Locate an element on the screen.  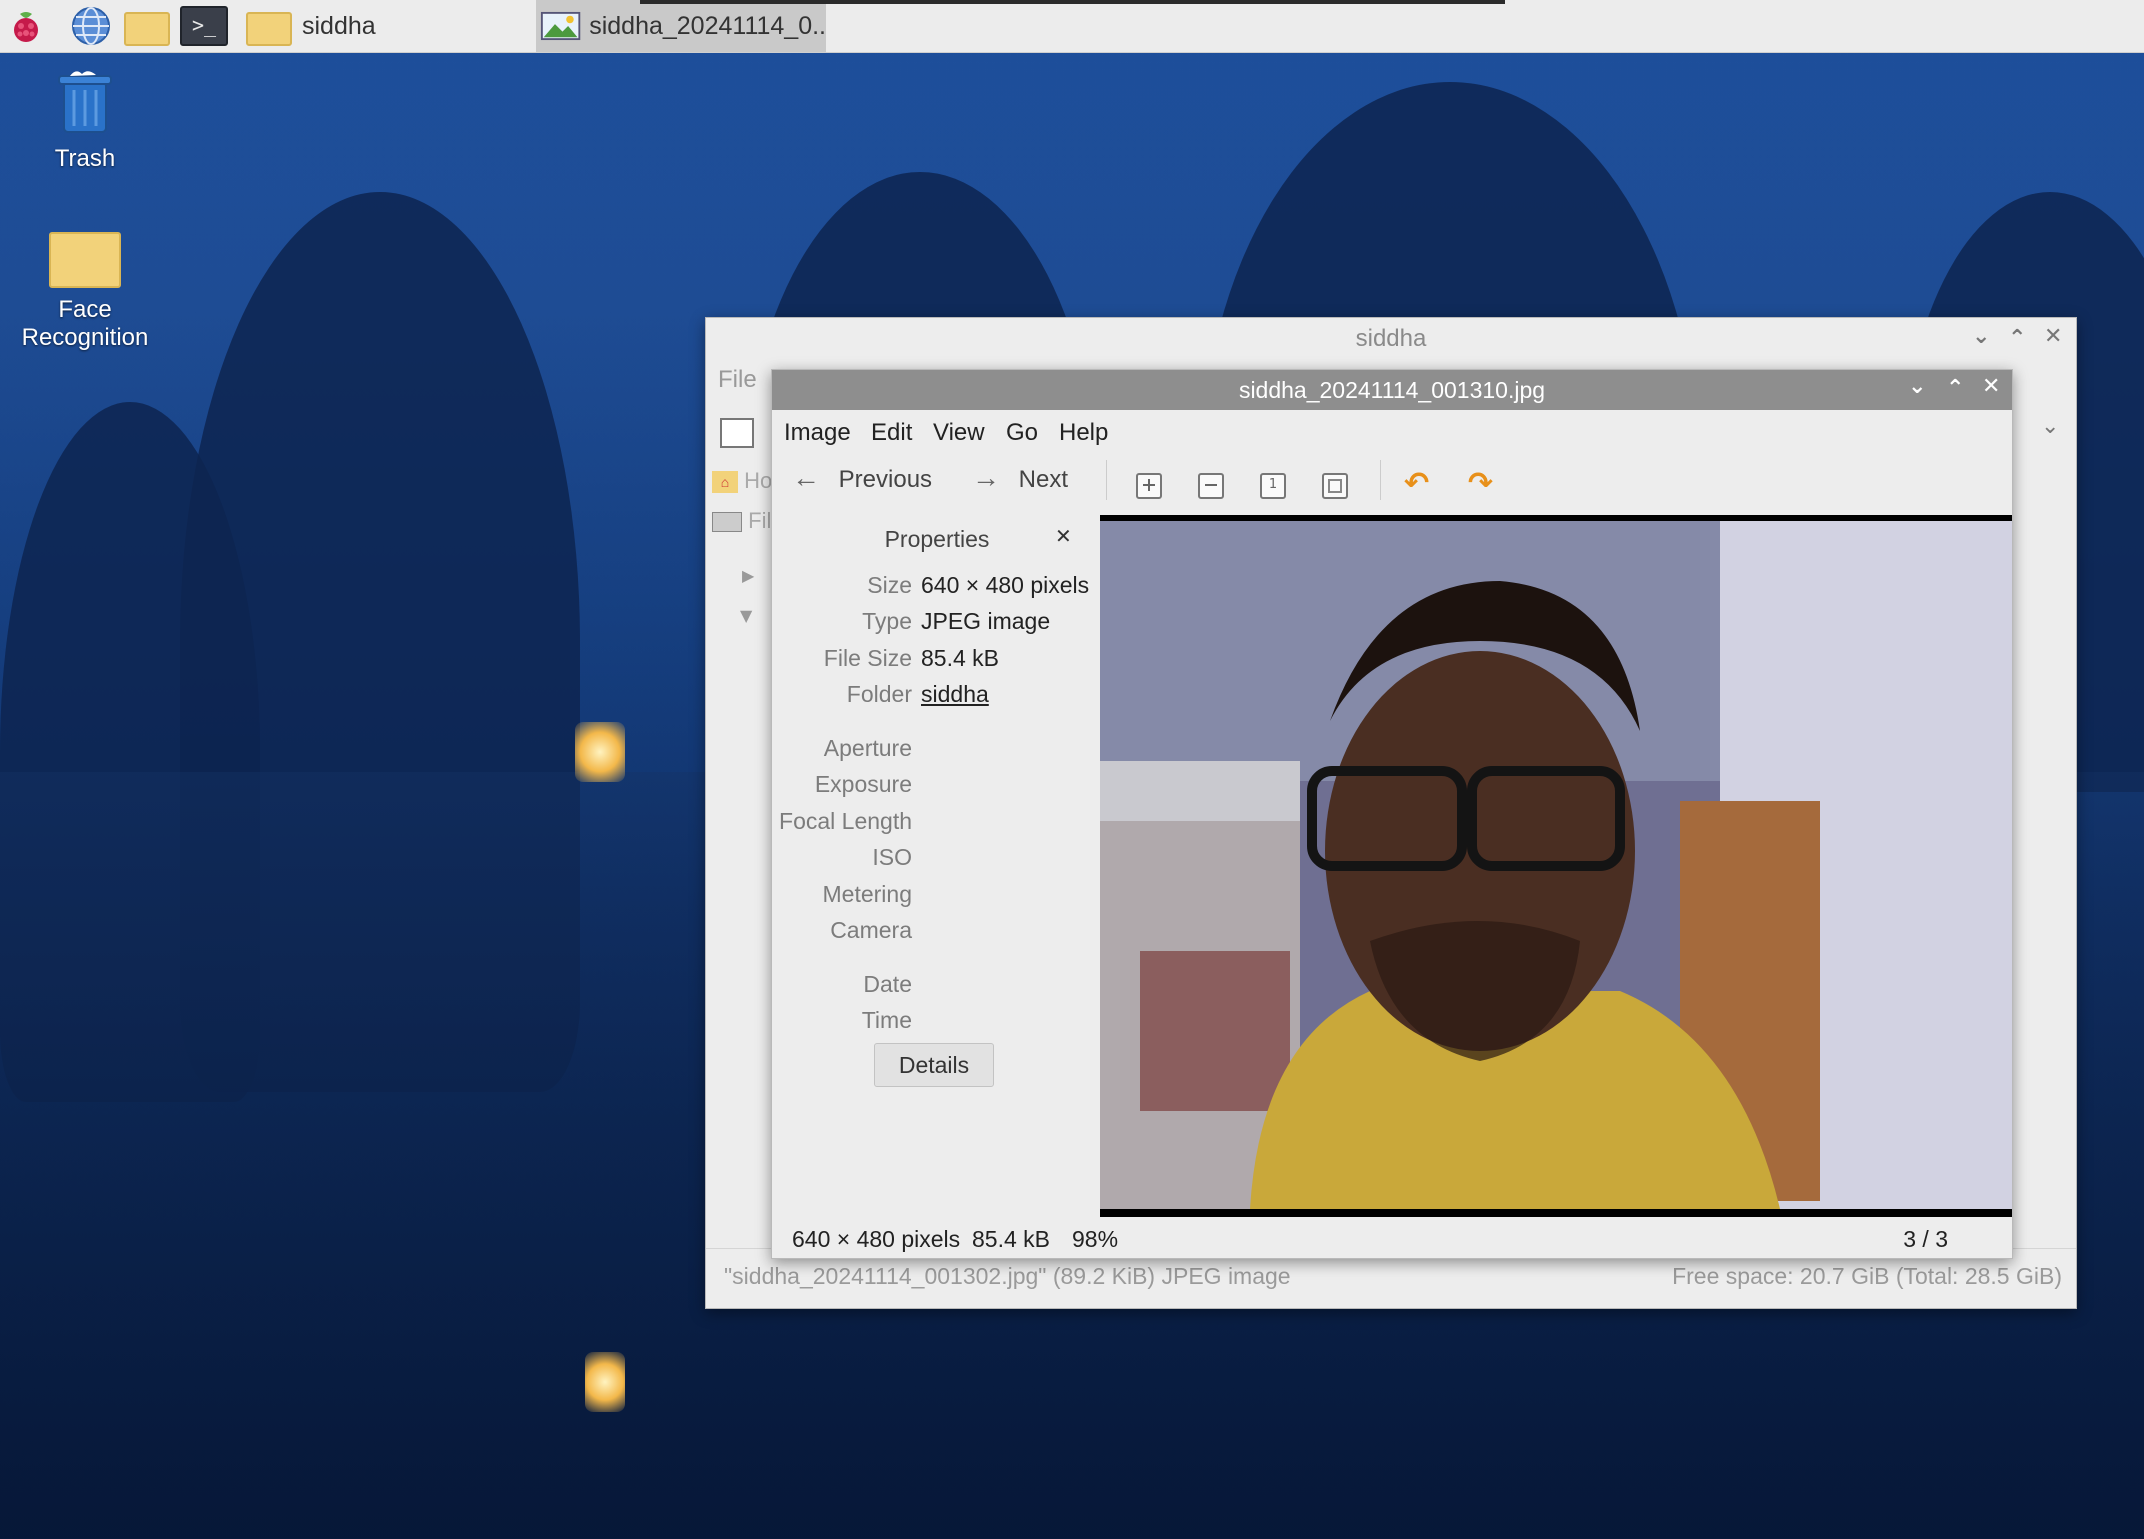
rotate-right-icon: ↷ is located at coordinates (1480, 483).